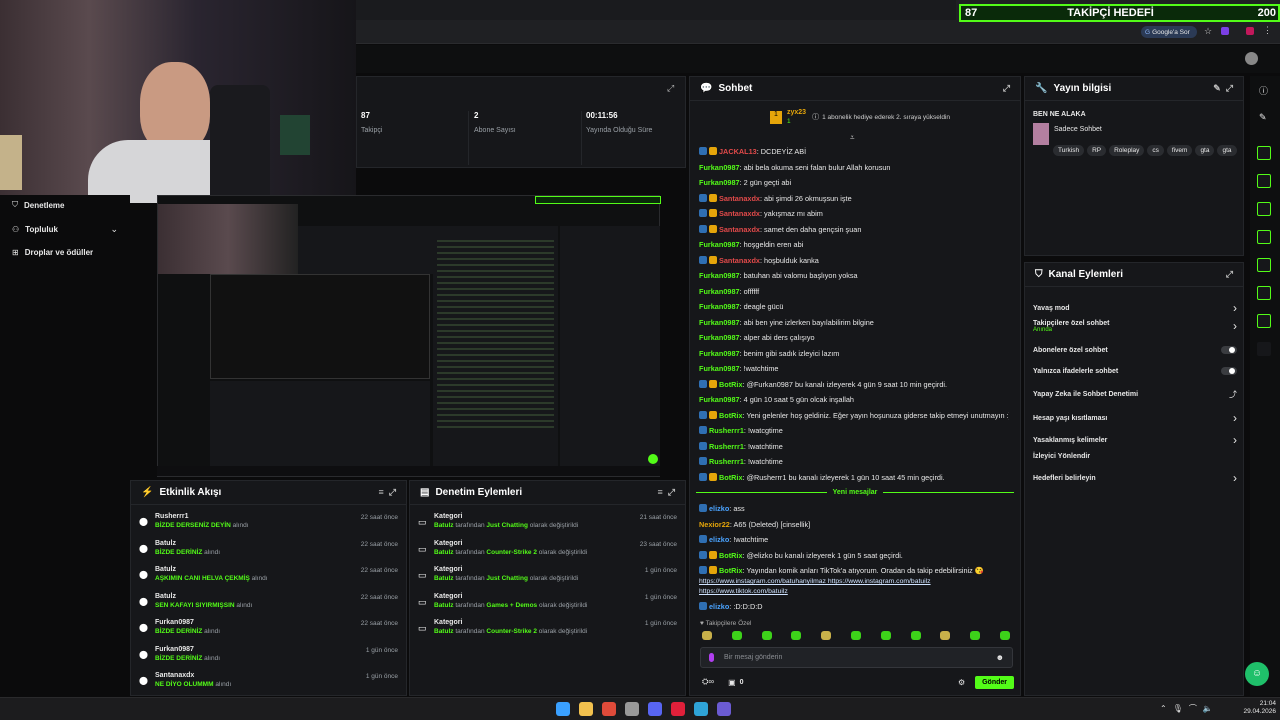 The height and width of the screenshot is (720, 1280). What do you see at coordinates (1257, 674) in the screenshot?
I see `floating-support-button: ☺` at bounding box center [1257, 674].